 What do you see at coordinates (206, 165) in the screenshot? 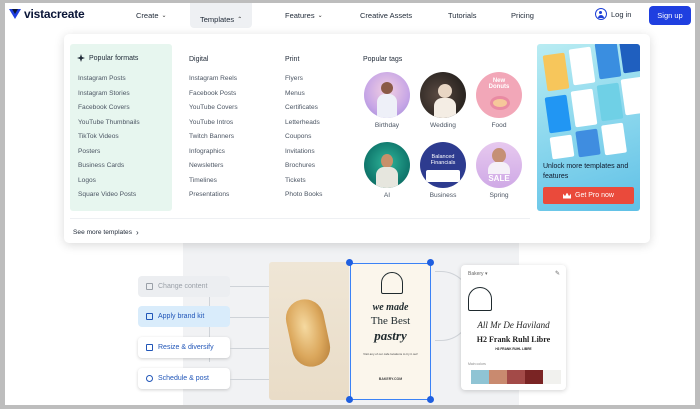
I see `link-newsletters: Newsletters` at bounding box center [206, 165].